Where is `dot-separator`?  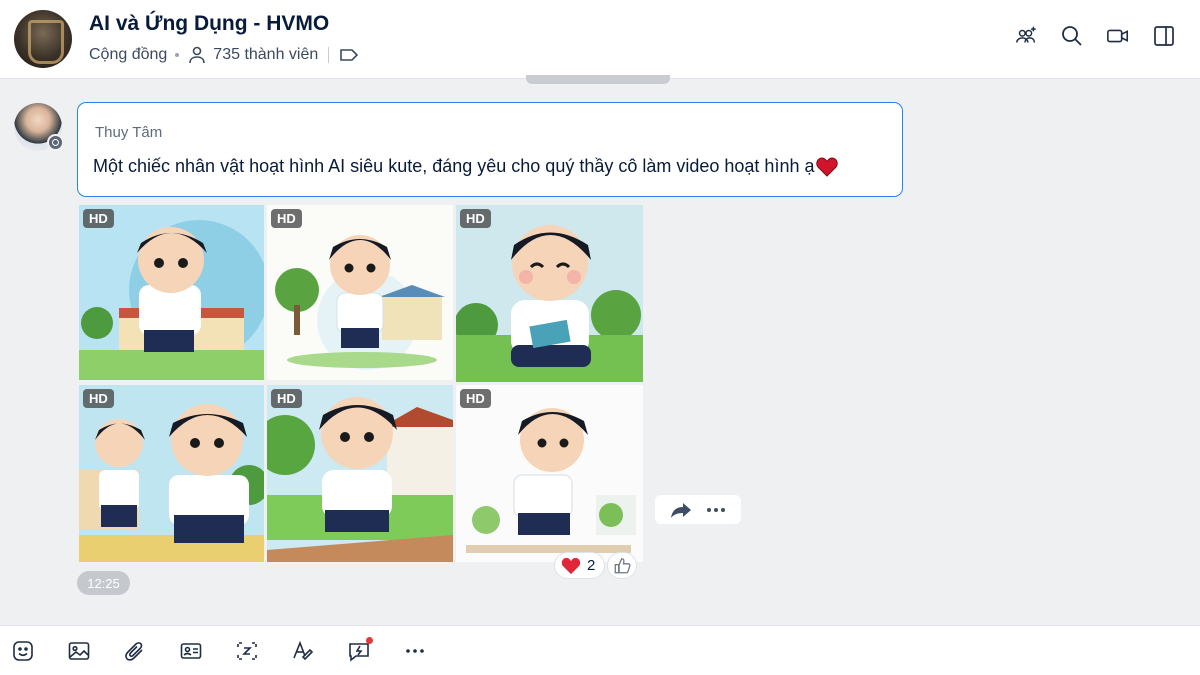
dot-separator is located at coordinates (177, 55).